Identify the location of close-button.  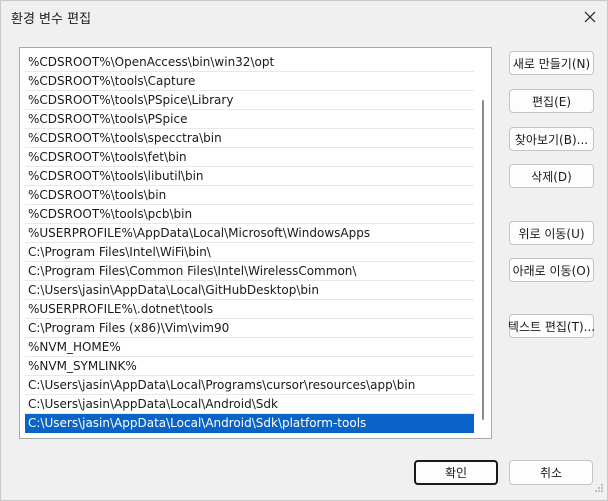
(590, 17).